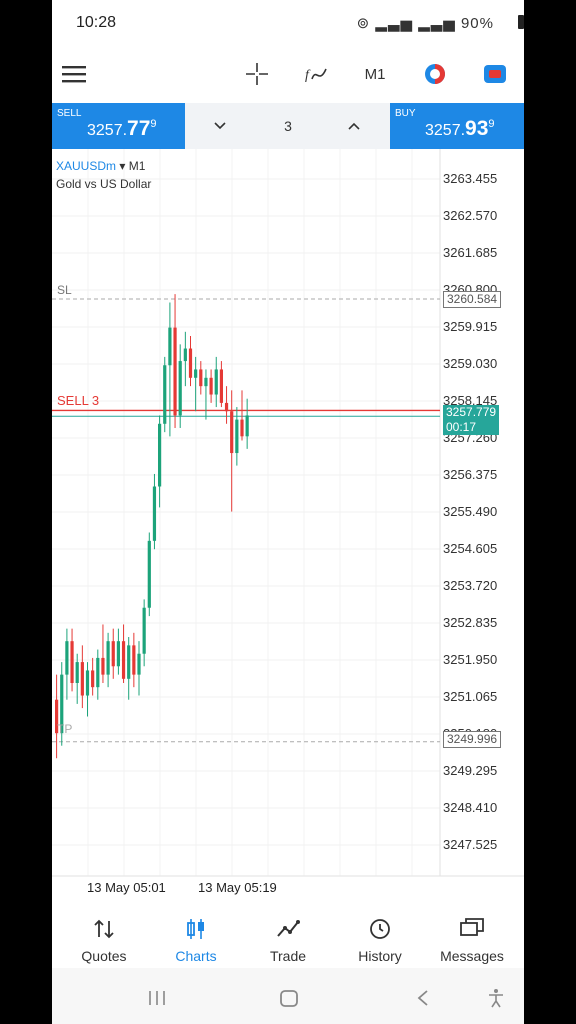 The height and width of the screenshot is (1024, 576). I want to click on objects-icon, so click(435, 74).